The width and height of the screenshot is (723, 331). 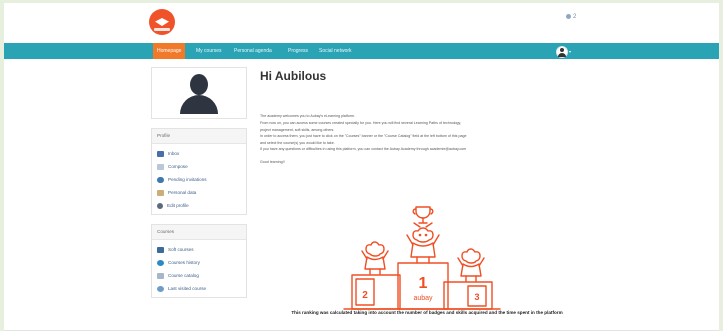 I want to click on sidebar-item-label: Pending invitations, so click(x=187, y=179).